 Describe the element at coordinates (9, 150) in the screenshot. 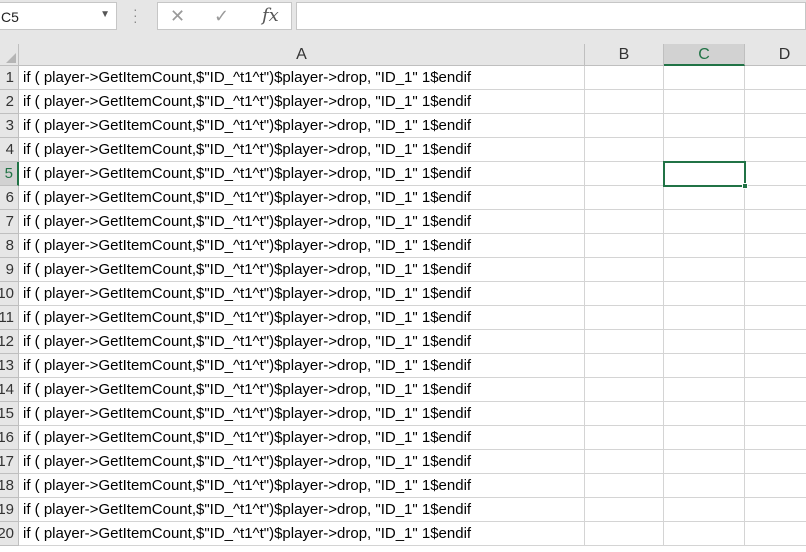

I see `row-header: 4` at that location.